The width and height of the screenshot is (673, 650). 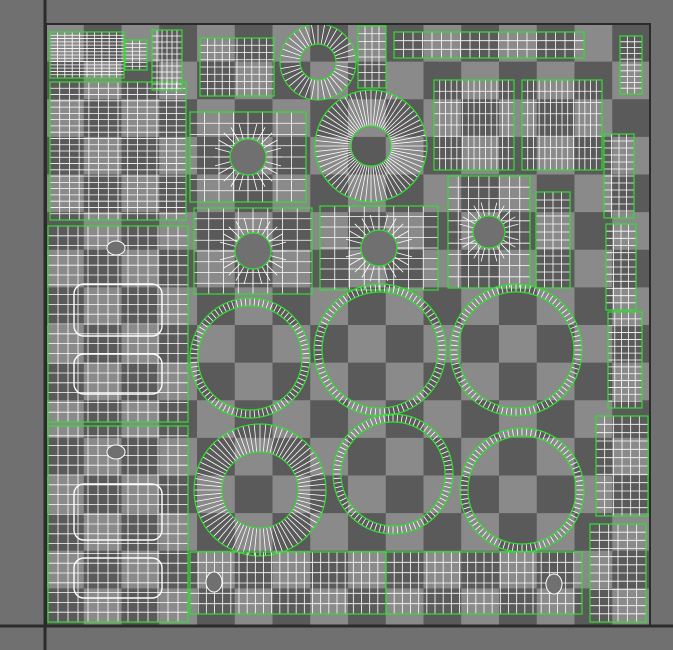 I want to click on uv-island-top-left-block, so click(x=87, y=55).